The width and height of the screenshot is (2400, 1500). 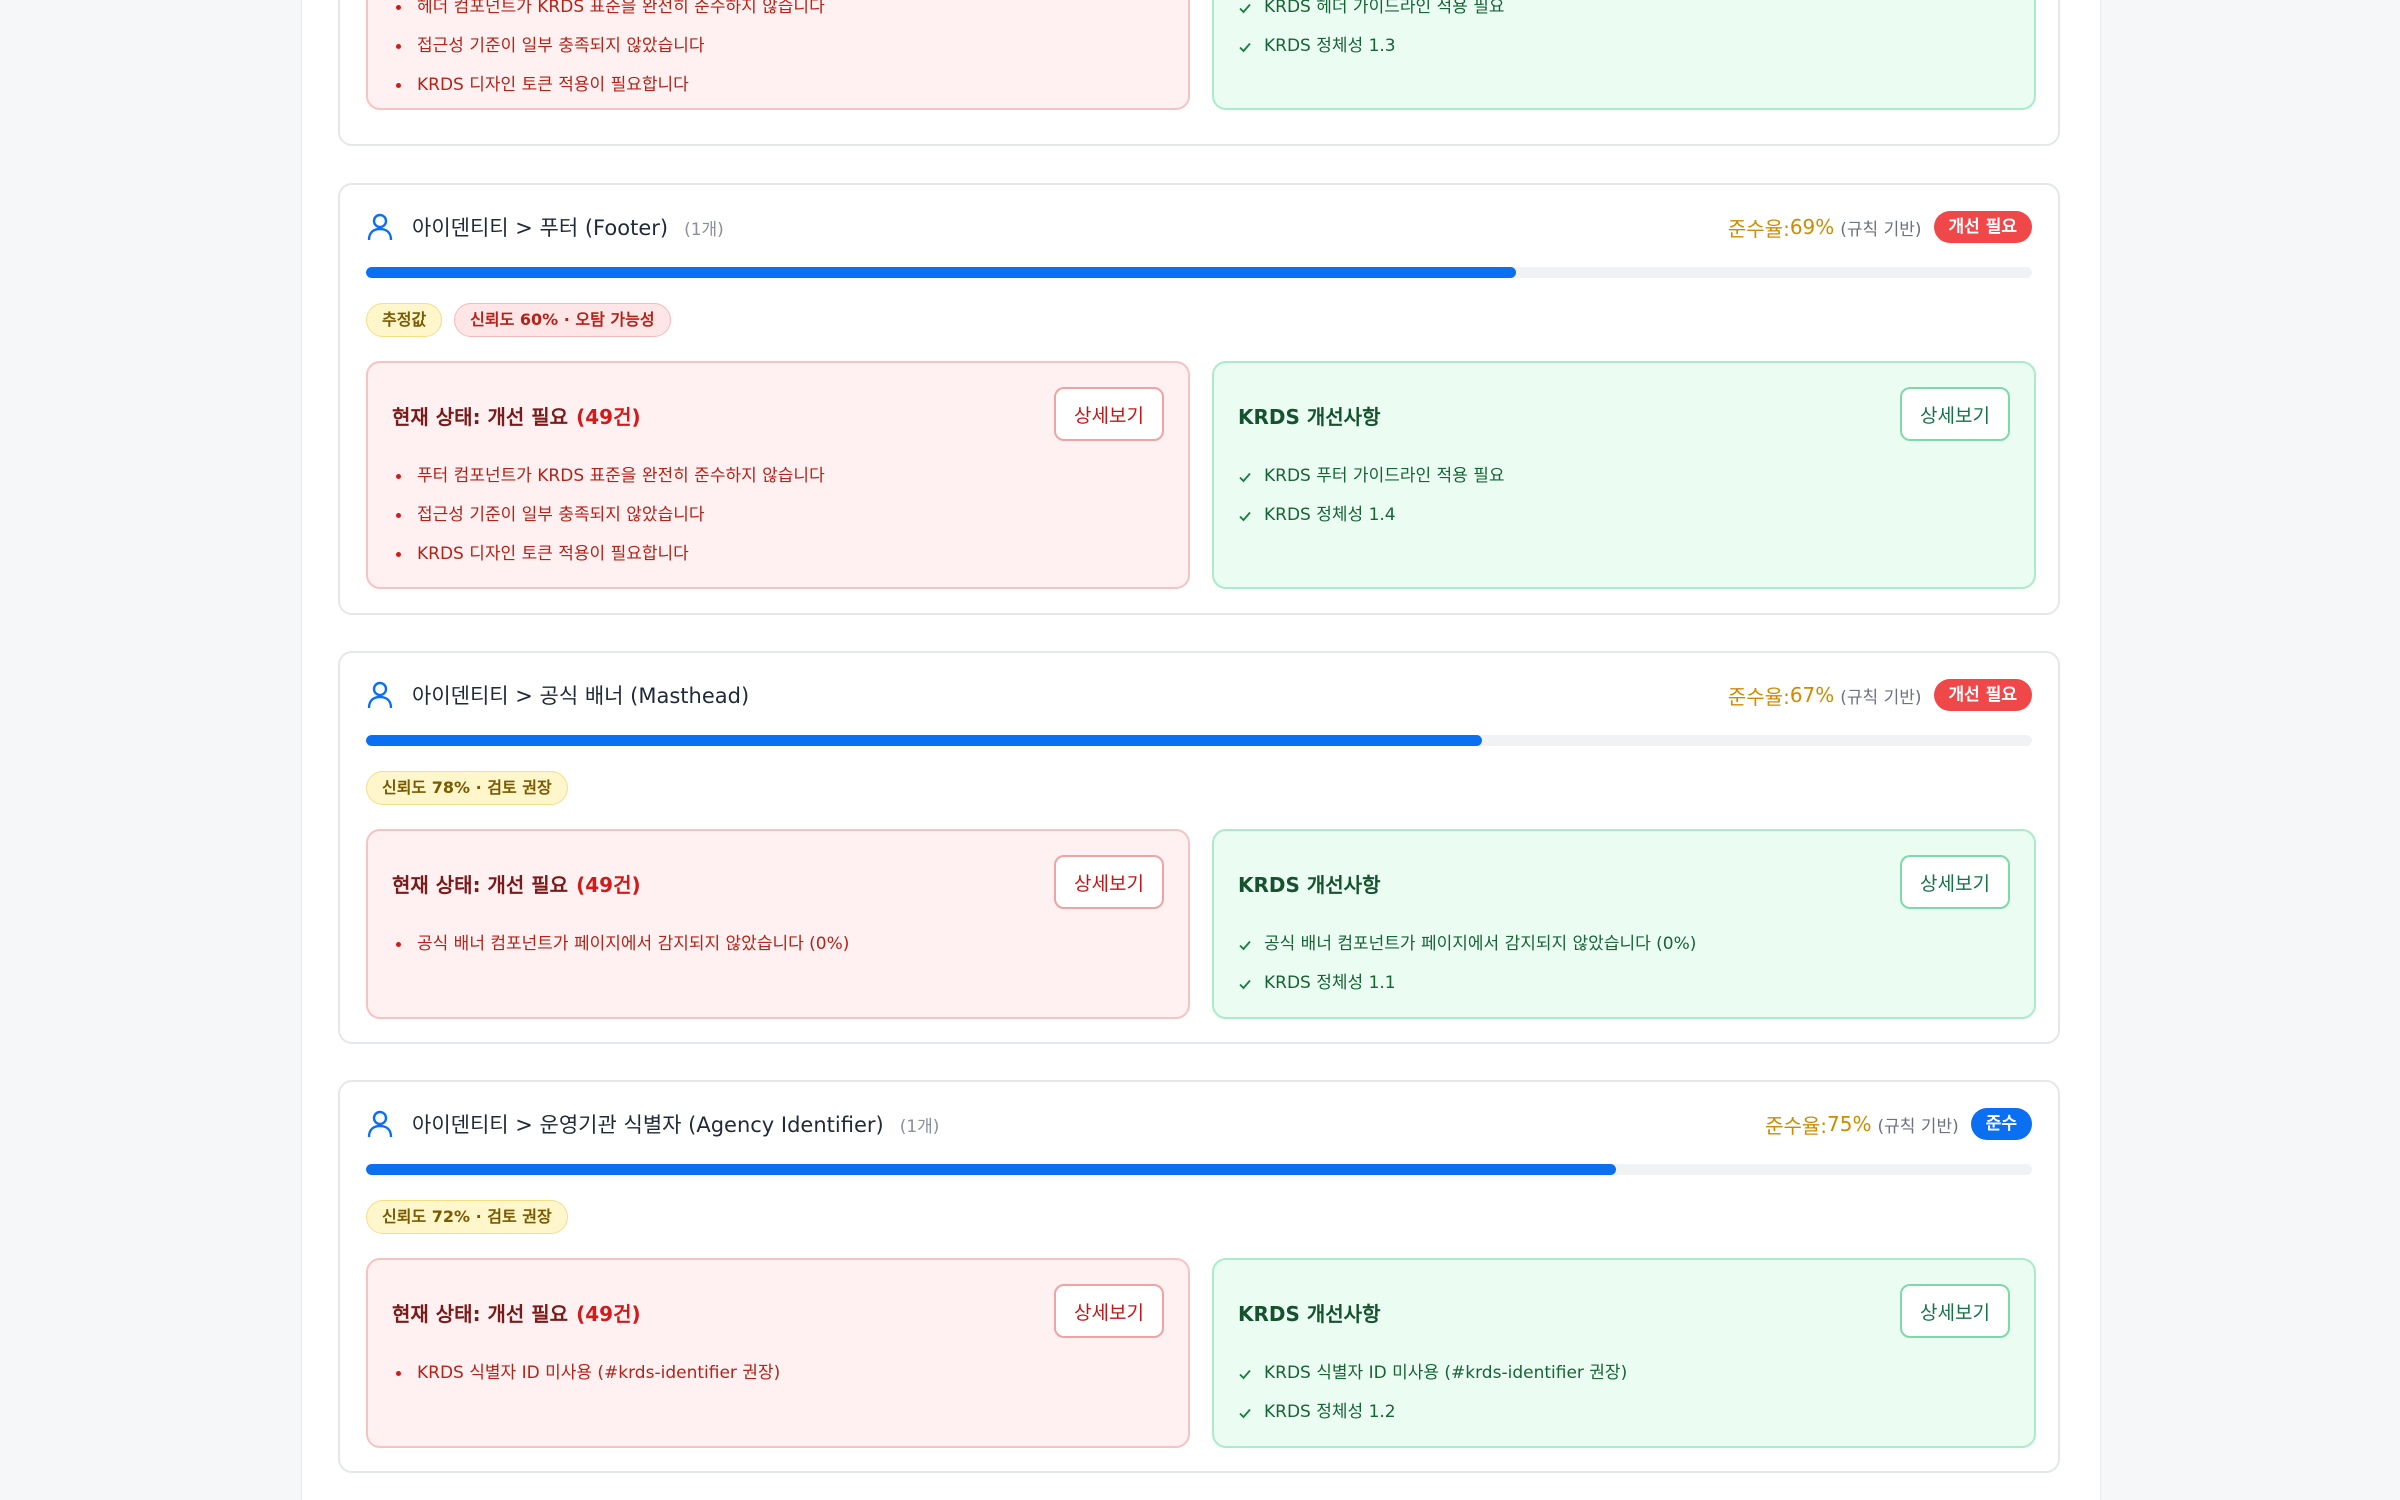 What do you see at coordinates (1624, 55) in the screenshot?
I see `improvement-panel: KRDS 헤더 가이드라인 적용 필요 KRDS 정체성 1.3` at bounding box center [1624, 55].